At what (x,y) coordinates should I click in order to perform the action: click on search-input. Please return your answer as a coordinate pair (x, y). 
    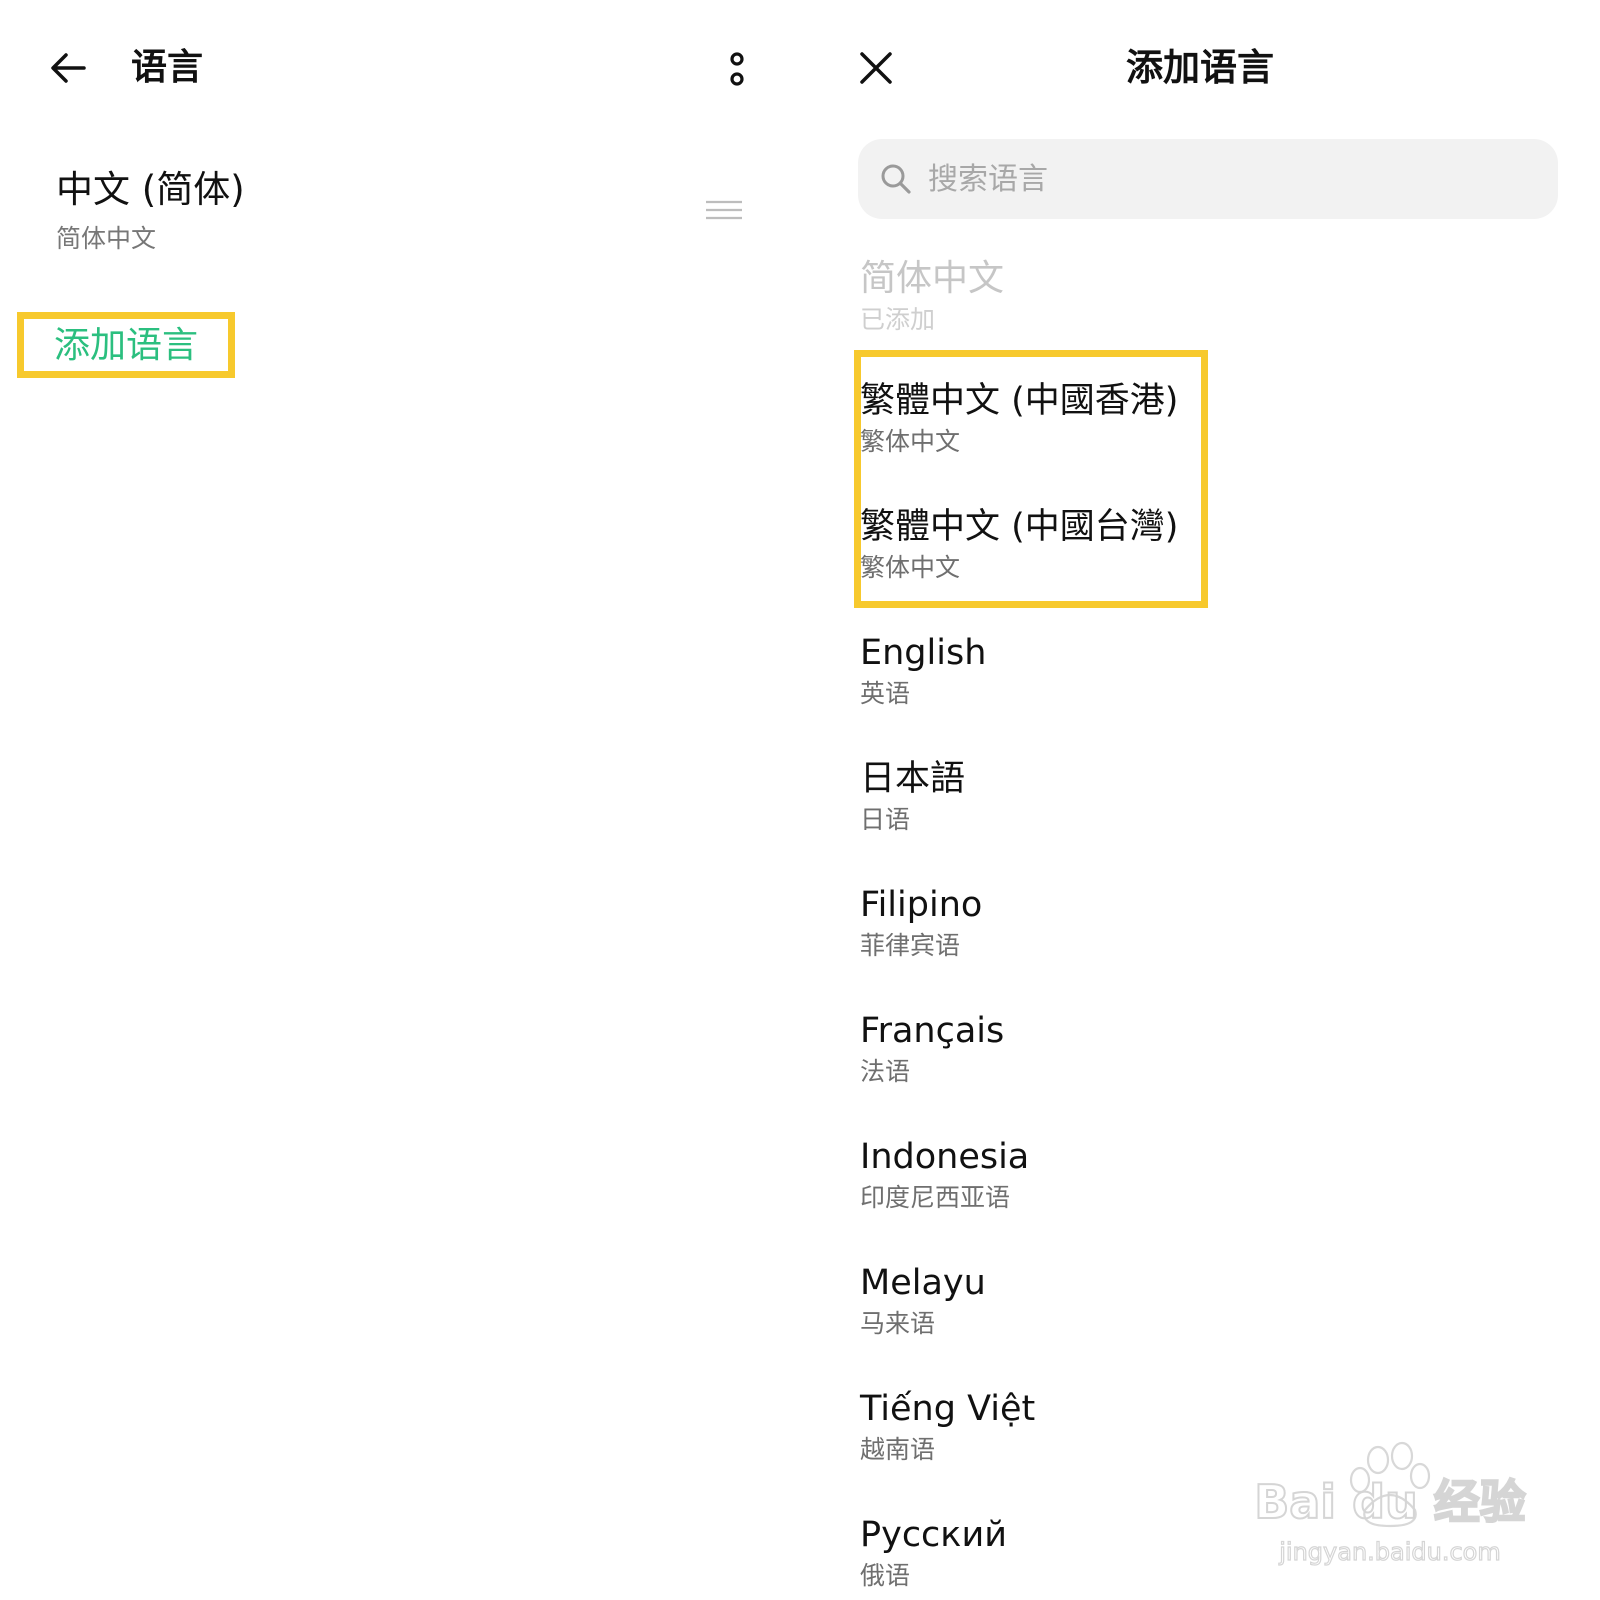
    Looking at the image, I should click on (1228, 179).